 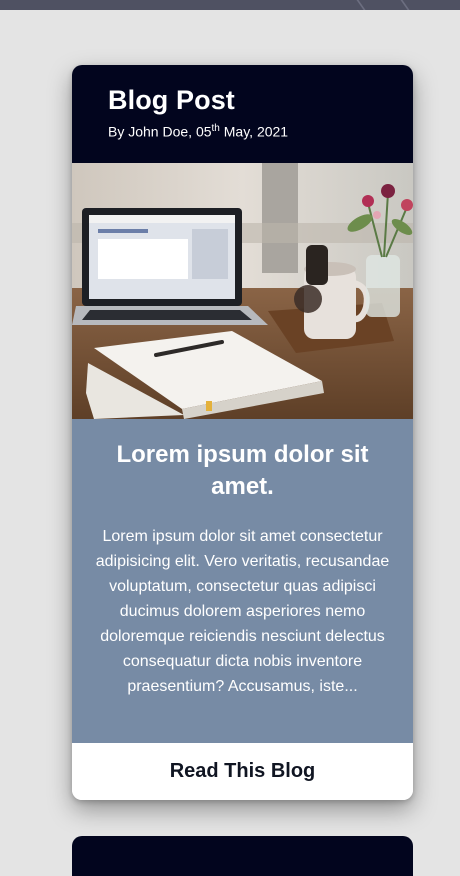 I want to click on next-blog-card, so click(x=242, y=856).